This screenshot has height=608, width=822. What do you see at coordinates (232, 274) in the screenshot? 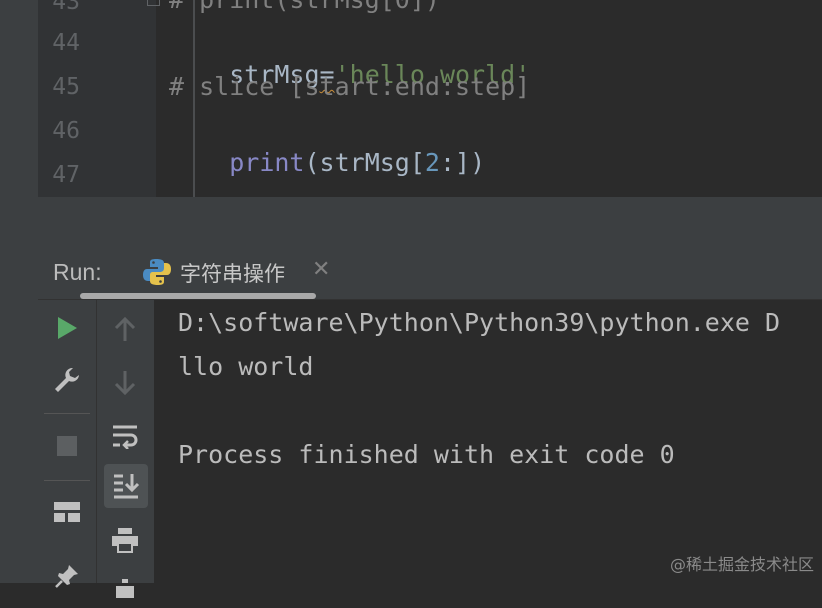
I see `run-tab-title: 字符串操作` at bounding box center [232, 274].